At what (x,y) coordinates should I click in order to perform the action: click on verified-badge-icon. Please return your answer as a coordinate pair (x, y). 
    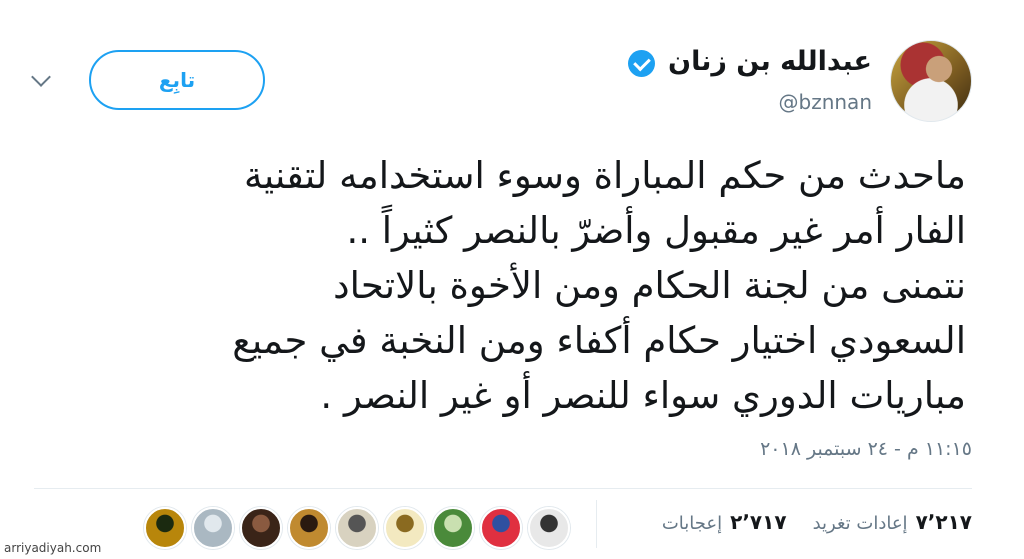
    Looking at the image, I should click on (641, 63).